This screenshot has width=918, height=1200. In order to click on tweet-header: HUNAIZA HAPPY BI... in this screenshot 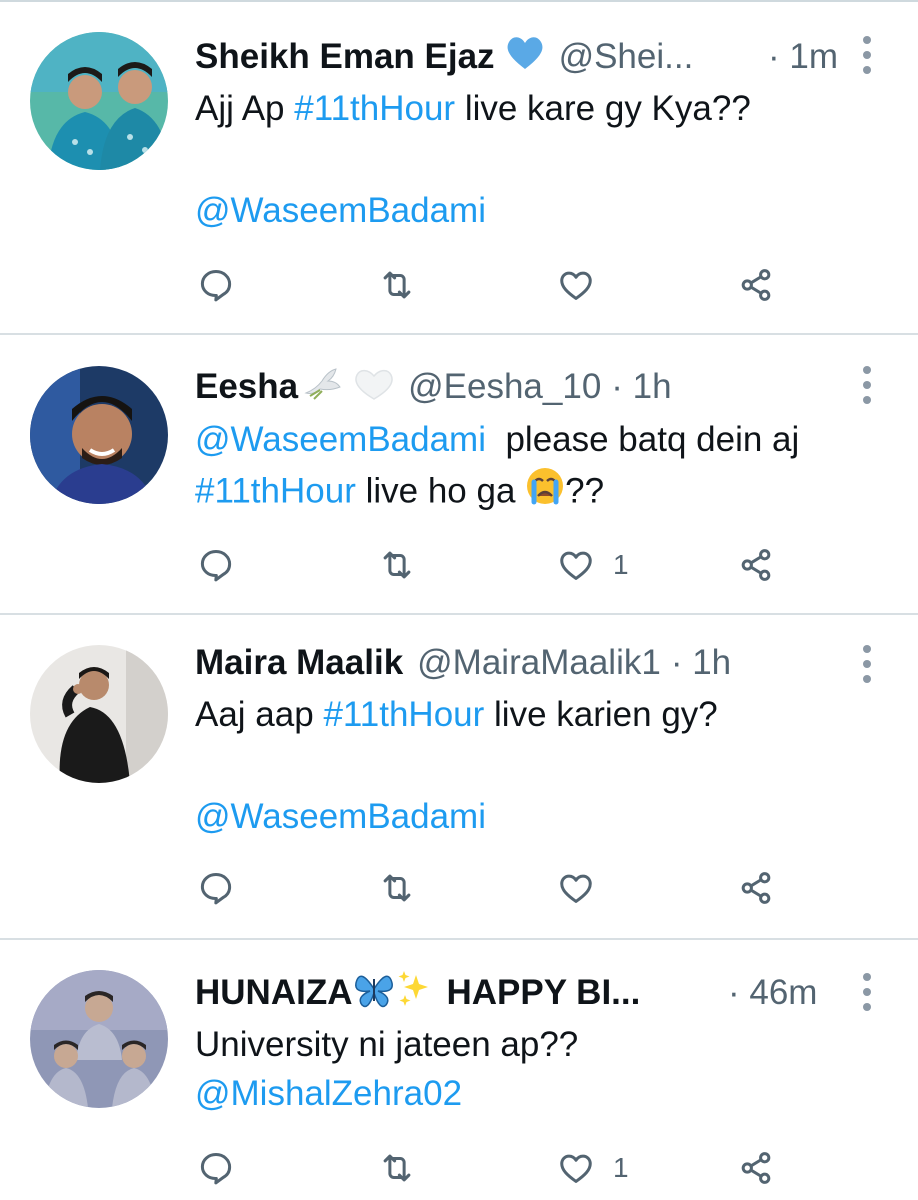, I will do `click(417, 993)`.